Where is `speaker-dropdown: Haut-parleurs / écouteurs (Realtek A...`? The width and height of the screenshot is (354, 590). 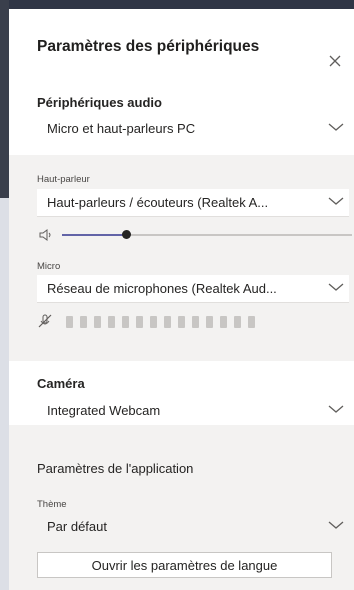 speaker-dropdown: Haut-parleurs / écouteurs (Realtek A... is located at coordinates (193, 203).